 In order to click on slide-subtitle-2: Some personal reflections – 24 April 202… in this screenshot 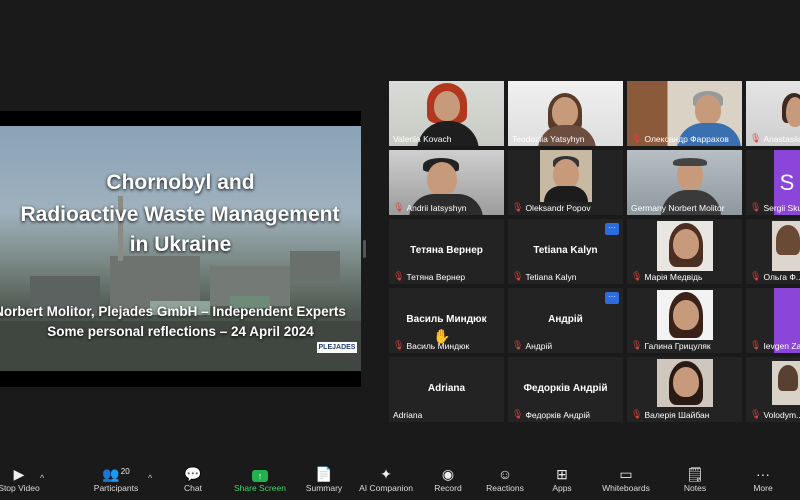, I will do `click(180, 331)`.